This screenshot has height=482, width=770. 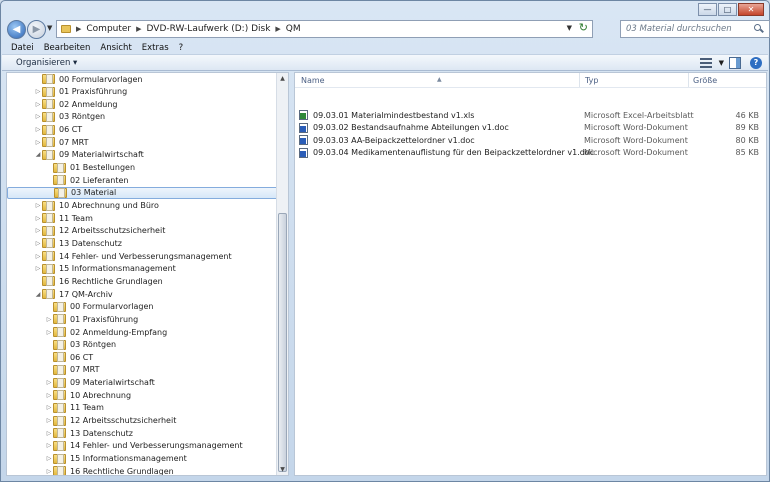 What do you see at coordinates (293, 29) in the screenshot?
I see `breadcrumb-qm: QM` at bounding box center [293, 29].